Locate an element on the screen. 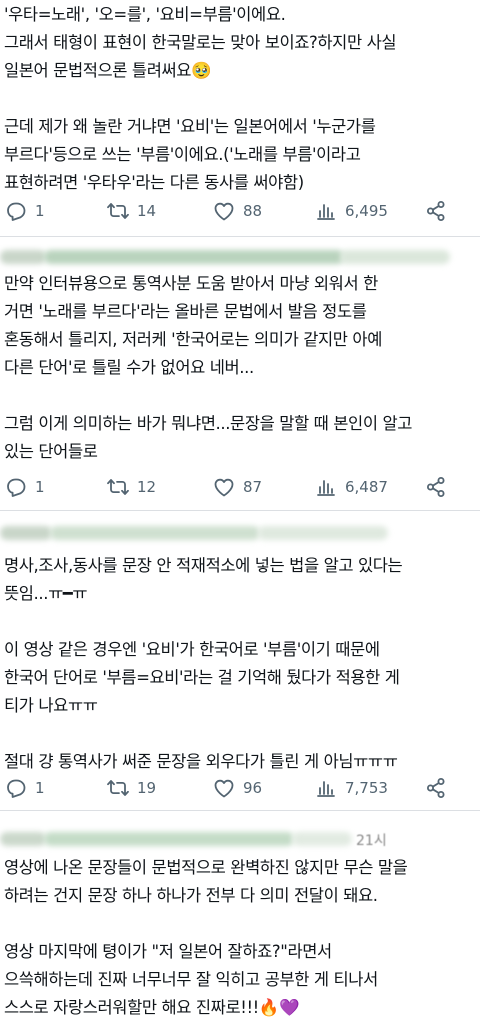 The width and height of the screenshot is (480, 1028). text-line: 한국어 단어로 '부름=요비'라는 걸 기억해 뒀다가 적용한 게 is located at coordinates (202, 677).